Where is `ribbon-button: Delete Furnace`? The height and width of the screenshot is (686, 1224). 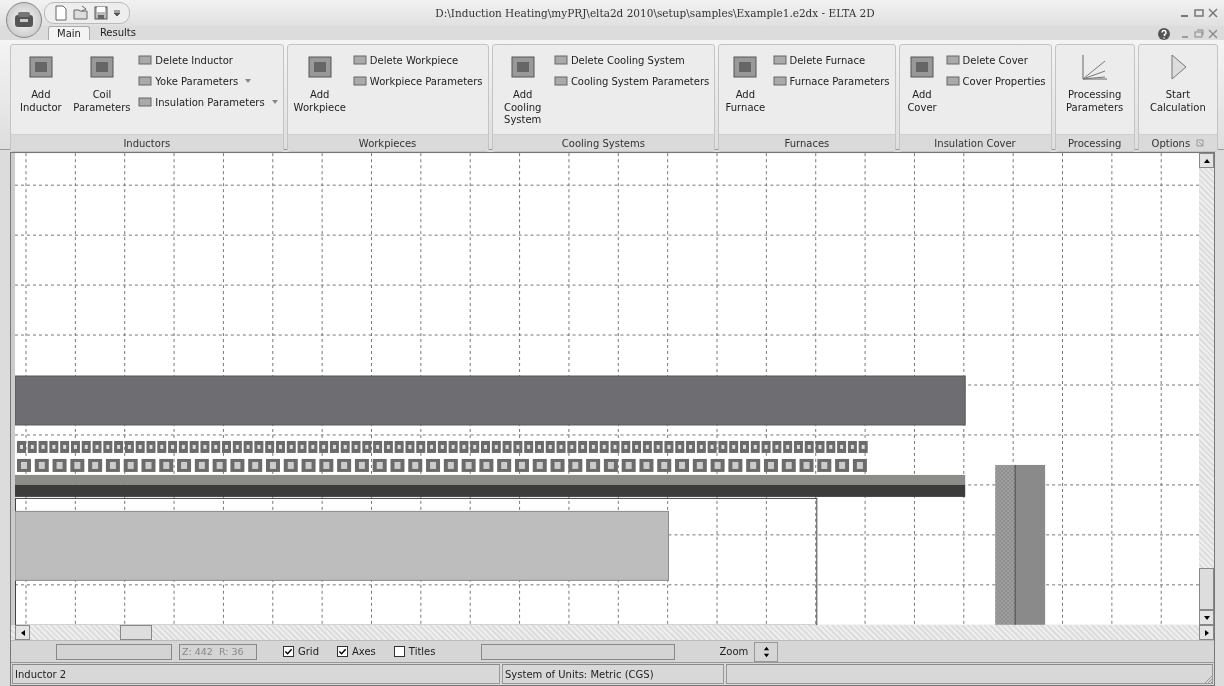
ribbon-button: Delete Furnace is located at coordinates (831, 60).